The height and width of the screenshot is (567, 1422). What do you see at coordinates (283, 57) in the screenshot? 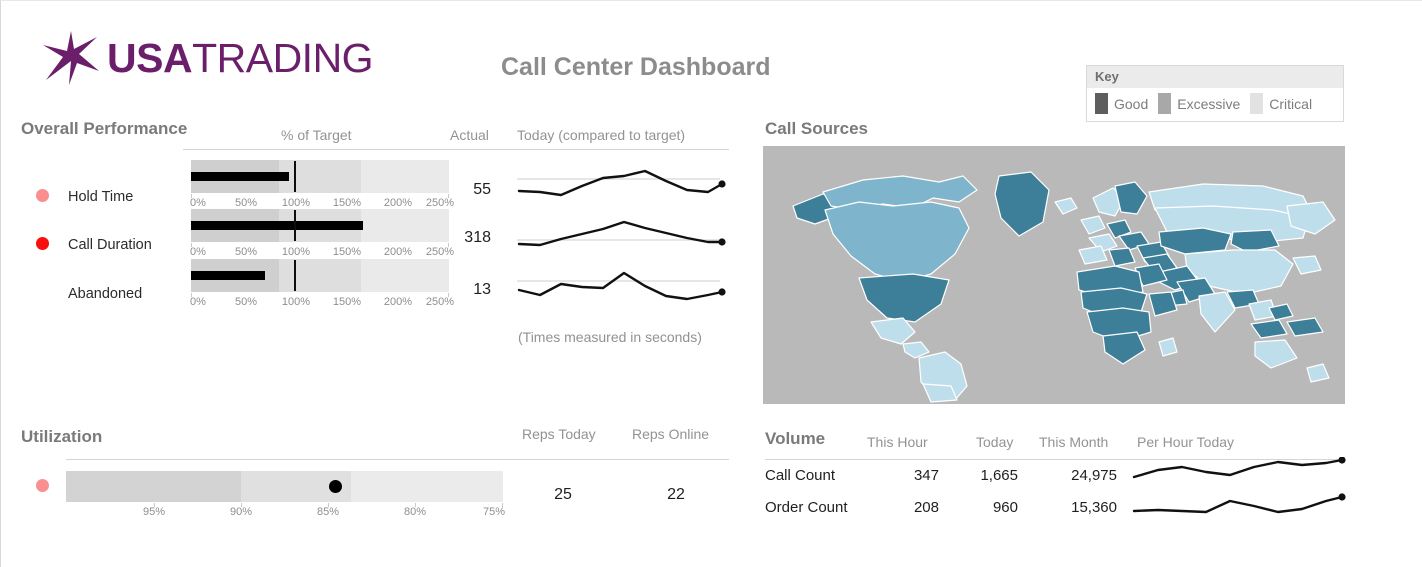
I see `brand-wordmark-trading: TRADING` at bounding box center [283, 57].